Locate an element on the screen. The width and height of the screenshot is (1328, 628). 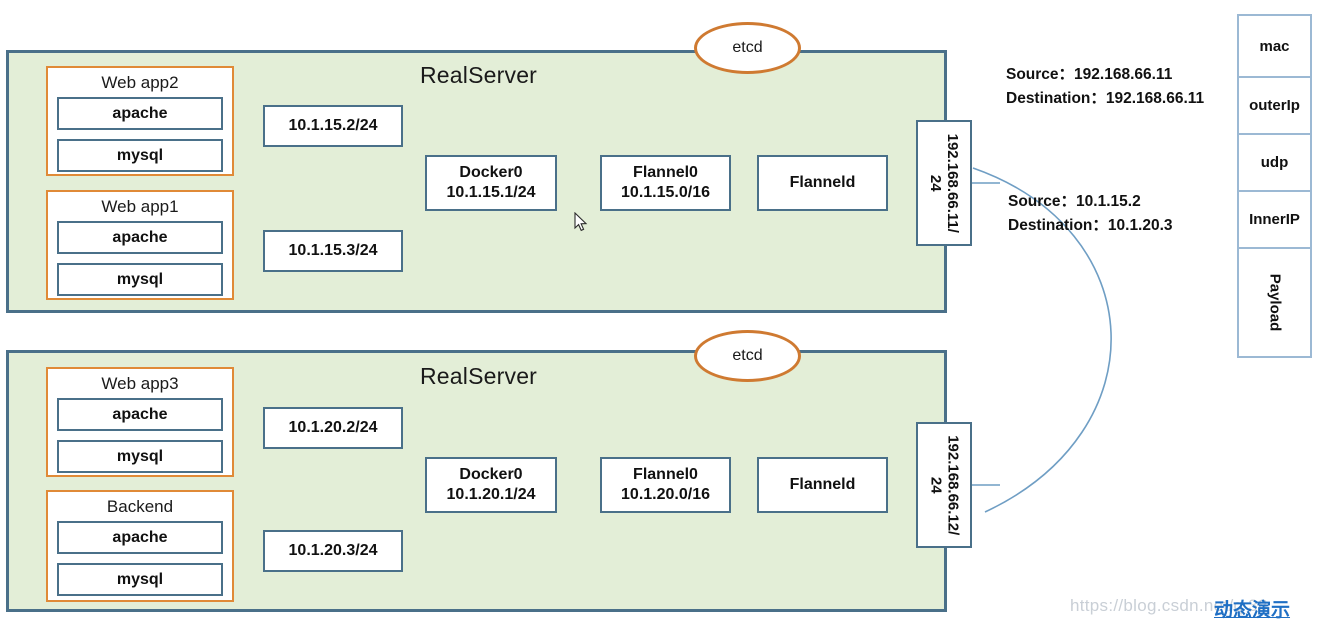
app-group-web-app3: Web app3 apache mysql is located at coordinates (140, 422).